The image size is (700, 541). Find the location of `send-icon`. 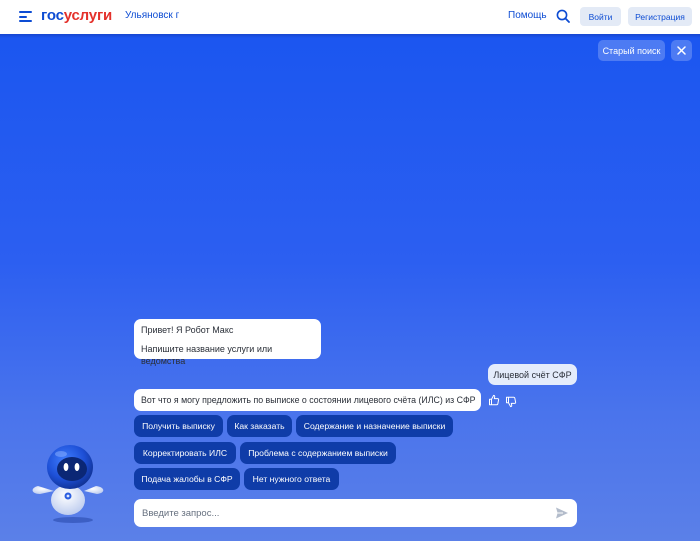

send-icon is located at coordinates (562, 513).